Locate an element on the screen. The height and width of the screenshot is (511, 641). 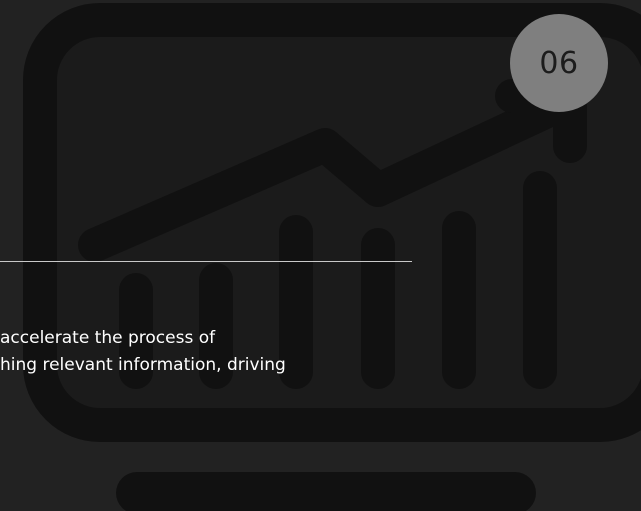
step-number: 06 is located at coordinates (559, 63).